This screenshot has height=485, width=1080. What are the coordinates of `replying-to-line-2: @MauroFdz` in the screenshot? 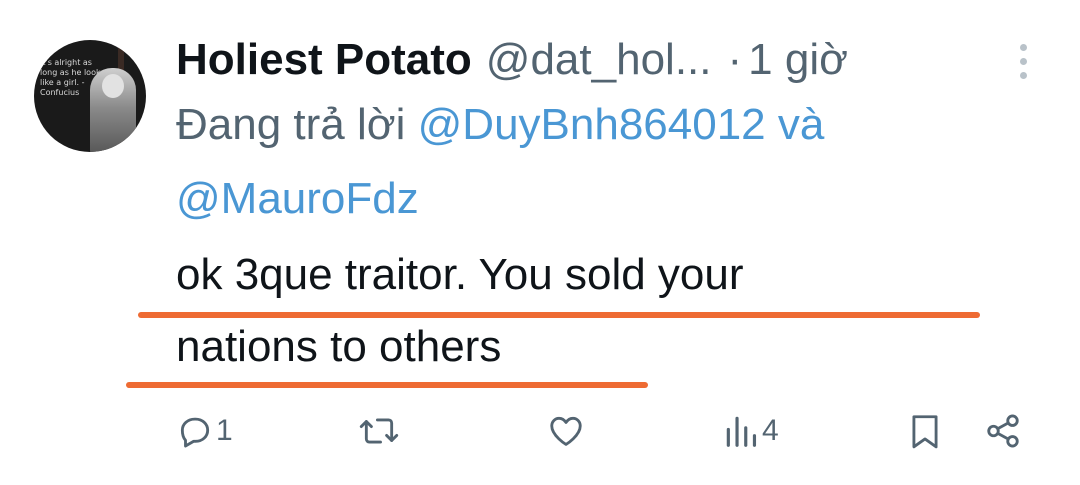 It's located at (606, 199).